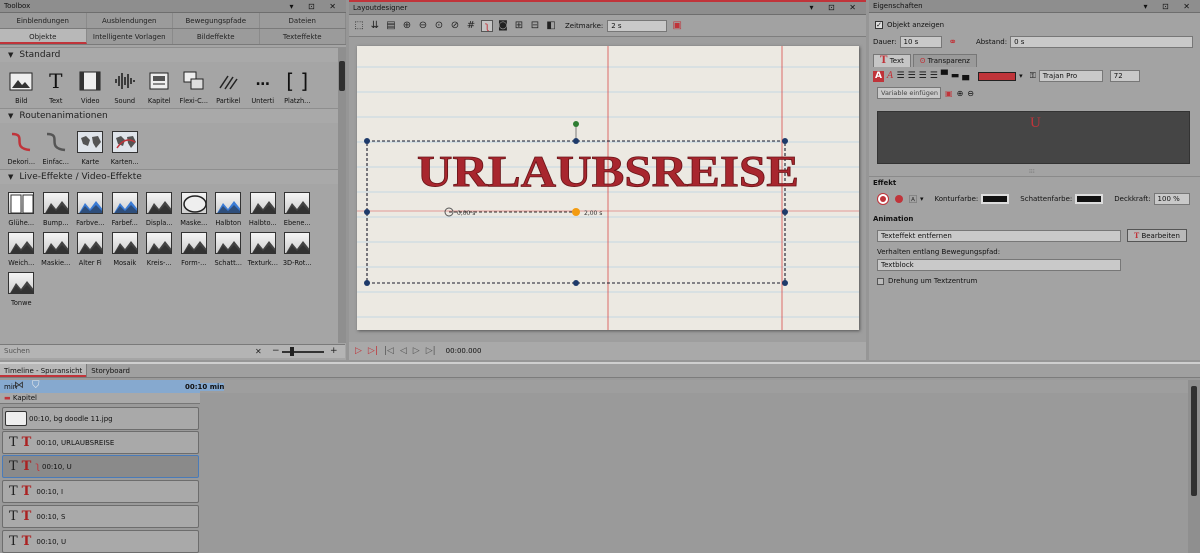 This screenshot has height=553, width=1200. What do you see at coordinates (403, 351) in the screenshot?
I see `step-back-icon: ◁` at bounding box center [403, 351].